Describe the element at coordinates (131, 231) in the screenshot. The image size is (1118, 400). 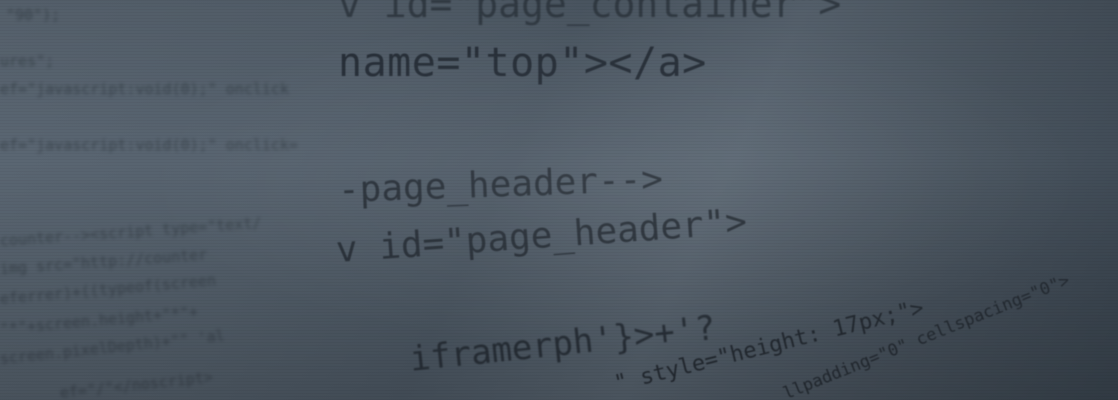
I see `blurred-code-line: counter--><script type="text/` at that location.